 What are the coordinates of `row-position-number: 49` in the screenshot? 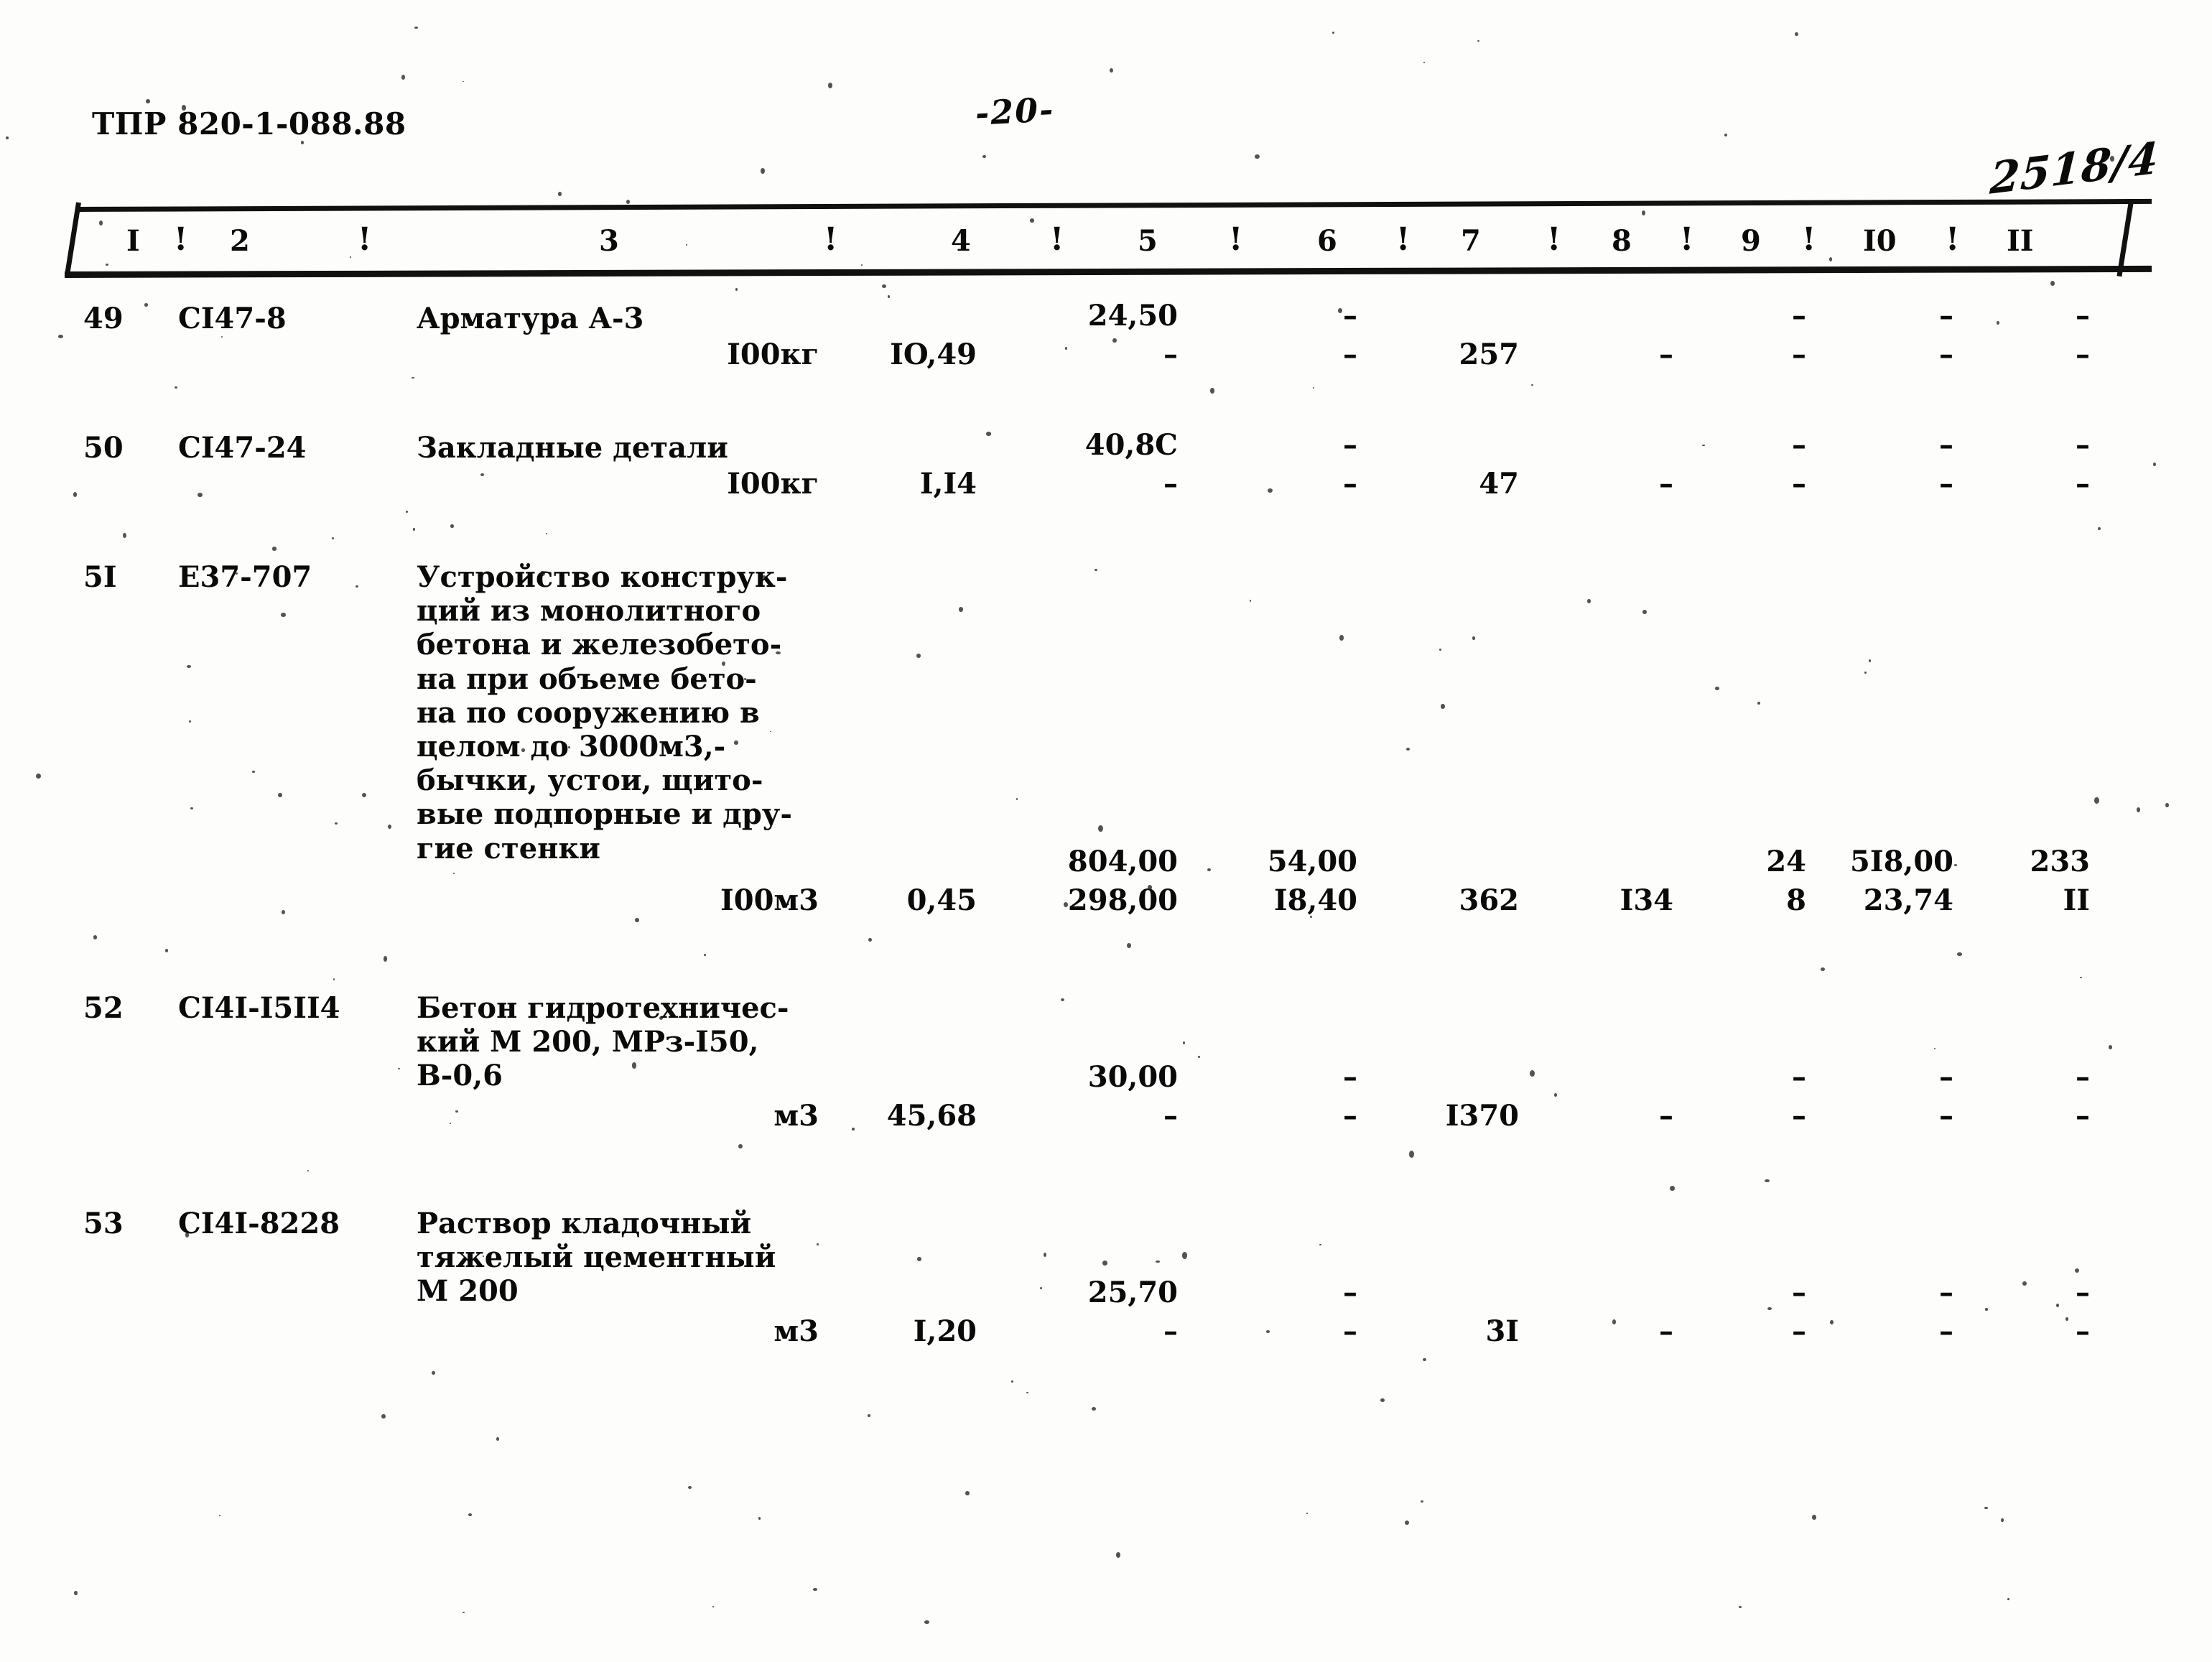 It's located at (104, 318).